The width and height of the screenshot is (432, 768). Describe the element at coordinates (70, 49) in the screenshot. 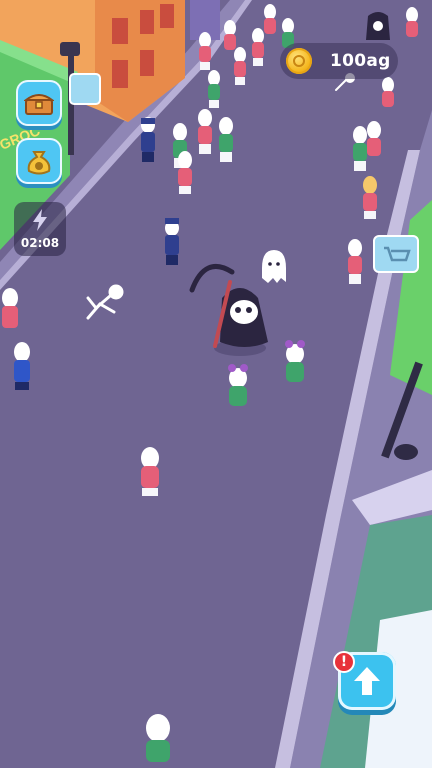

I see `lamp-head` at that location.